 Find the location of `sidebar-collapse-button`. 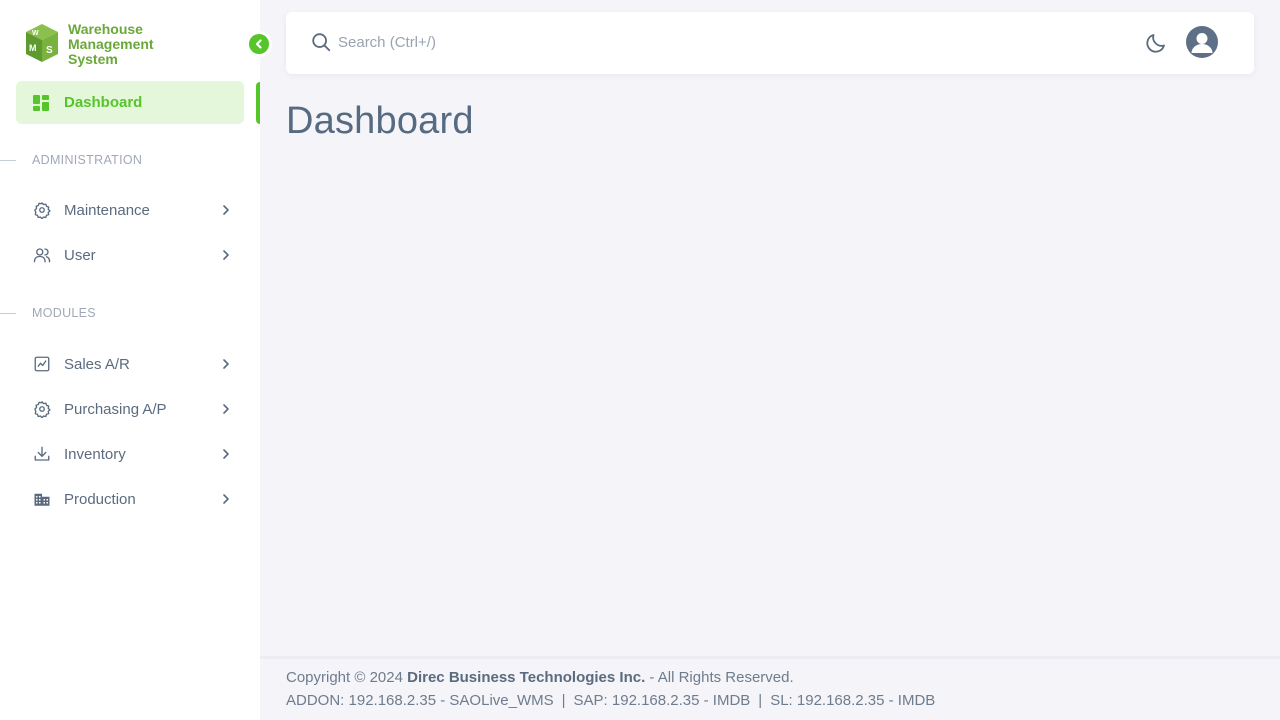

sidebar-collapse-button is located at coordinates (259, 44).